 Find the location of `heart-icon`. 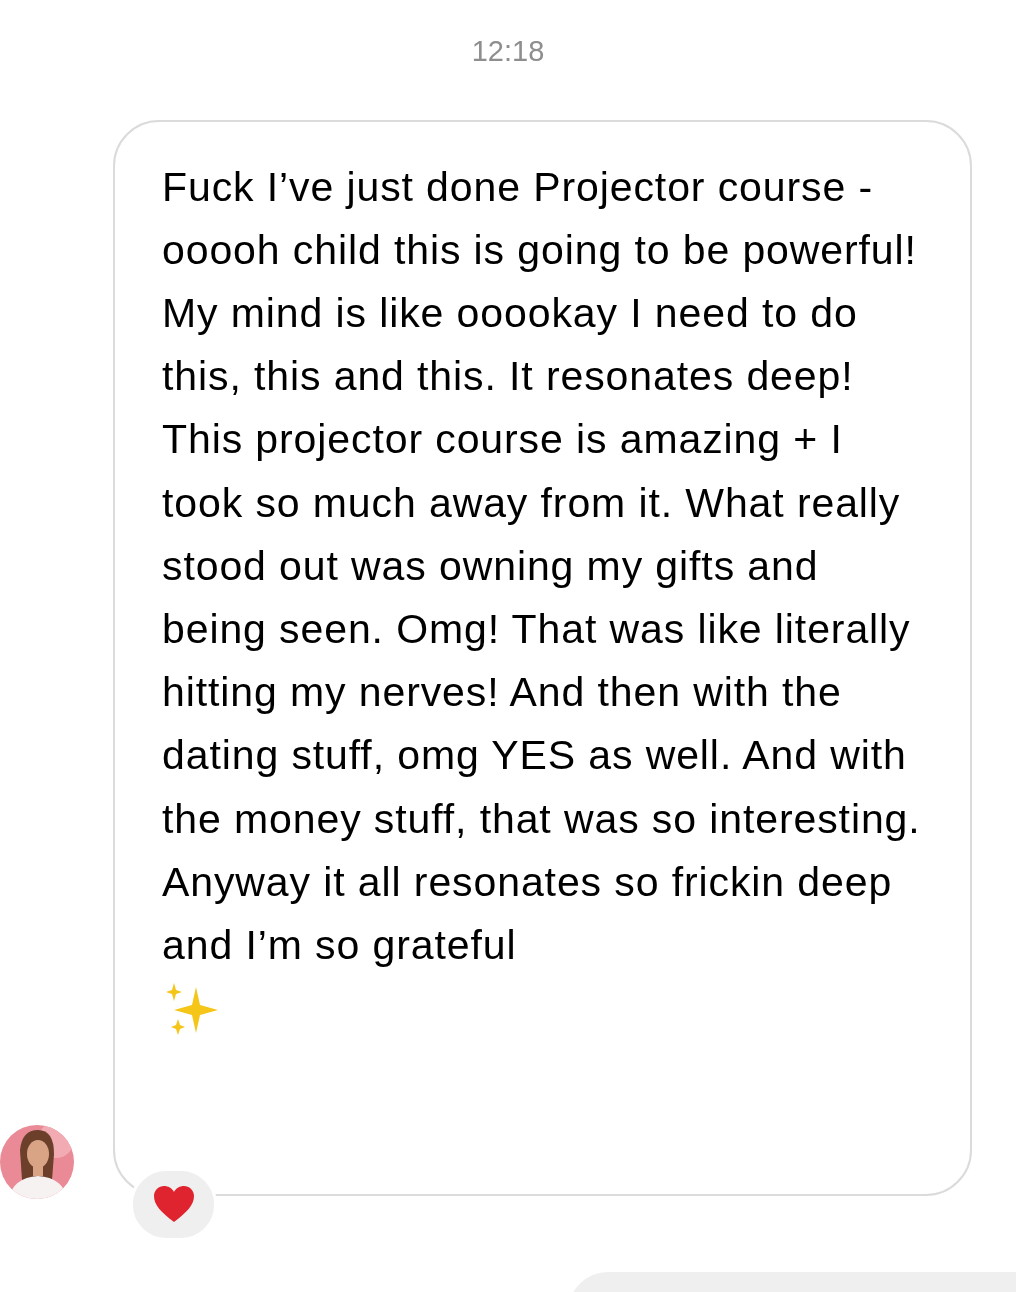

heart-icon is located at coordinates (173, 1204).